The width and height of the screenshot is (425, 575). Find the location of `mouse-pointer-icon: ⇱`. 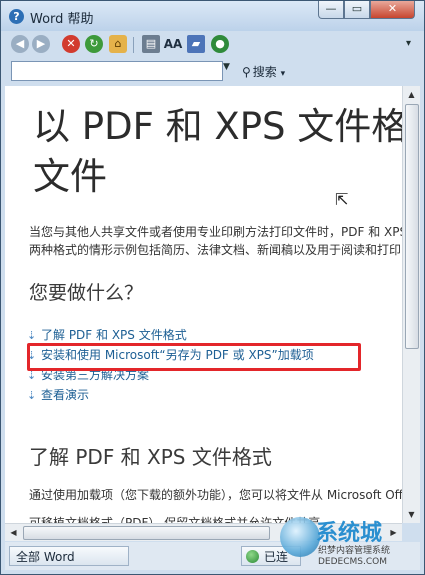

mouse-pointer-icon: ⇱ is located at coordinates (342, 199).